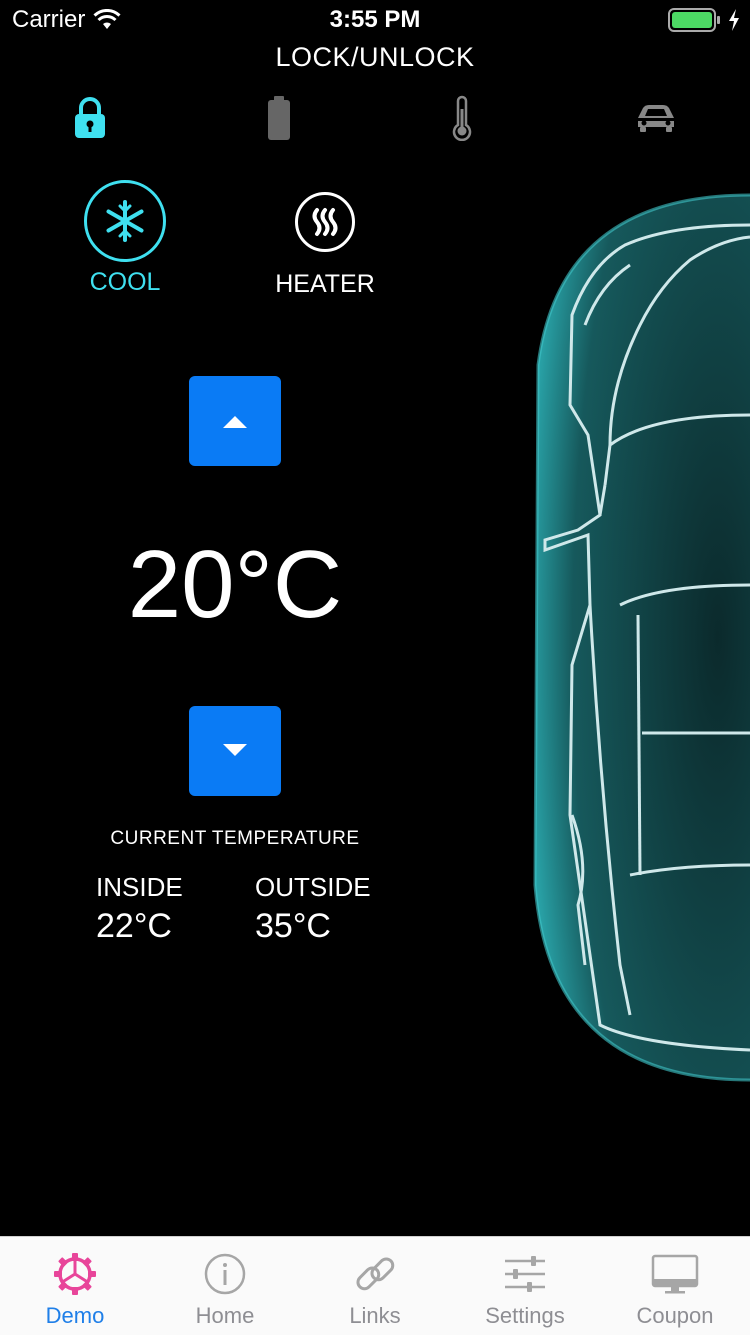  I want to click on tab-label: Home, so click(225, 1315).